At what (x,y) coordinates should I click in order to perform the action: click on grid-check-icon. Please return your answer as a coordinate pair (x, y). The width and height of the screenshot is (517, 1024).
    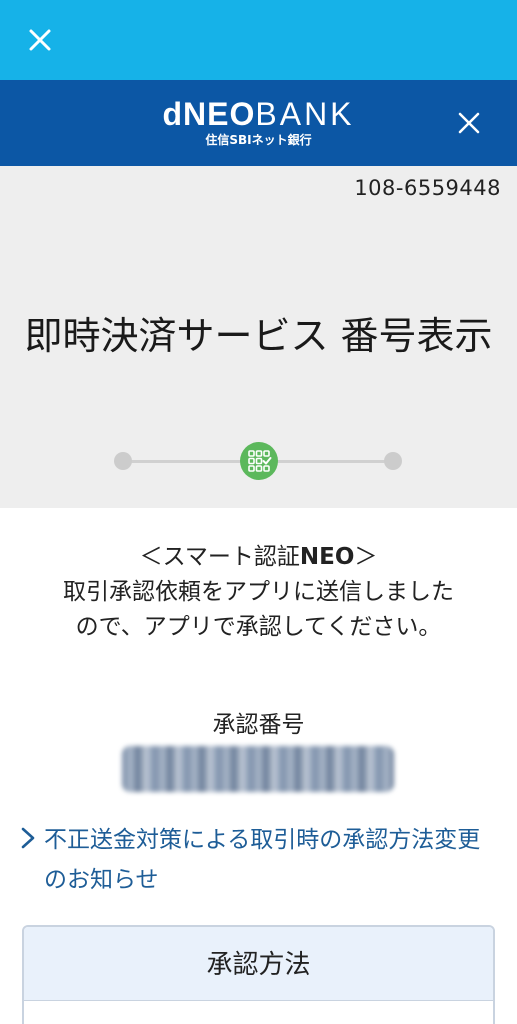
    Looking at the image, I should click on (260, 461).